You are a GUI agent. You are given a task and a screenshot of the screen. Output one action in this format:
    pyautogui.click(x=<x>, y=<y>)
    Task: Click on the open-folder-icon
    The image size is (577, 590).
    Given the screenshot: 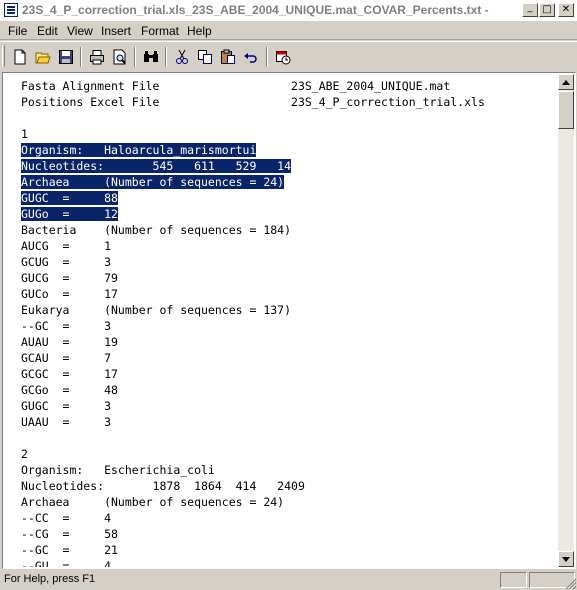 What is the action you would take?
    pyautogui.click(x=43, y=58)
    